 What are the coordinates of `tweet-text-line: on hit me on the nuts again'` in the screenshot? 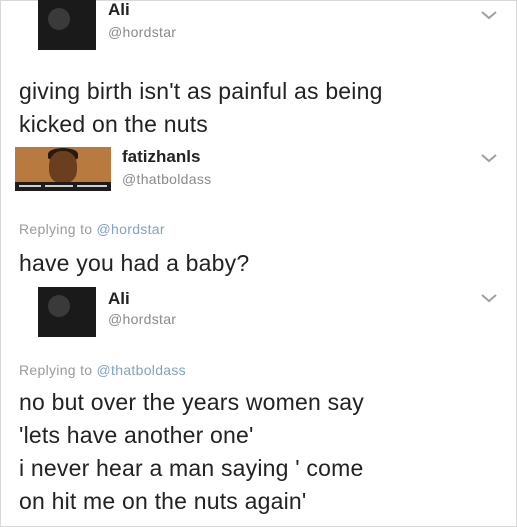 It's located at (163, 501).